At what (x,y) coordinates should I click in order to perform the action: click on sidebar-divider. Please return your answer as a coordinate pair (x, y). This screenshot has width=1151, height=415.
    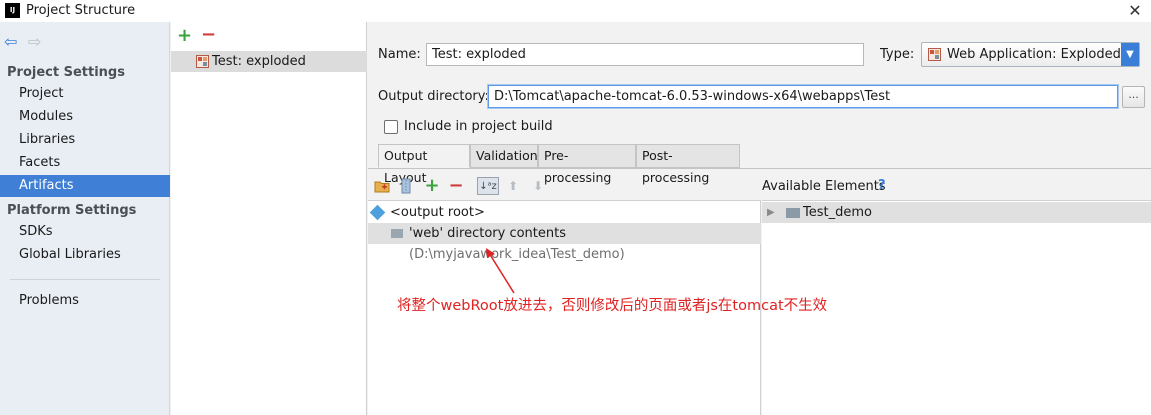
    Looking at the image, I should click on (85, 279).